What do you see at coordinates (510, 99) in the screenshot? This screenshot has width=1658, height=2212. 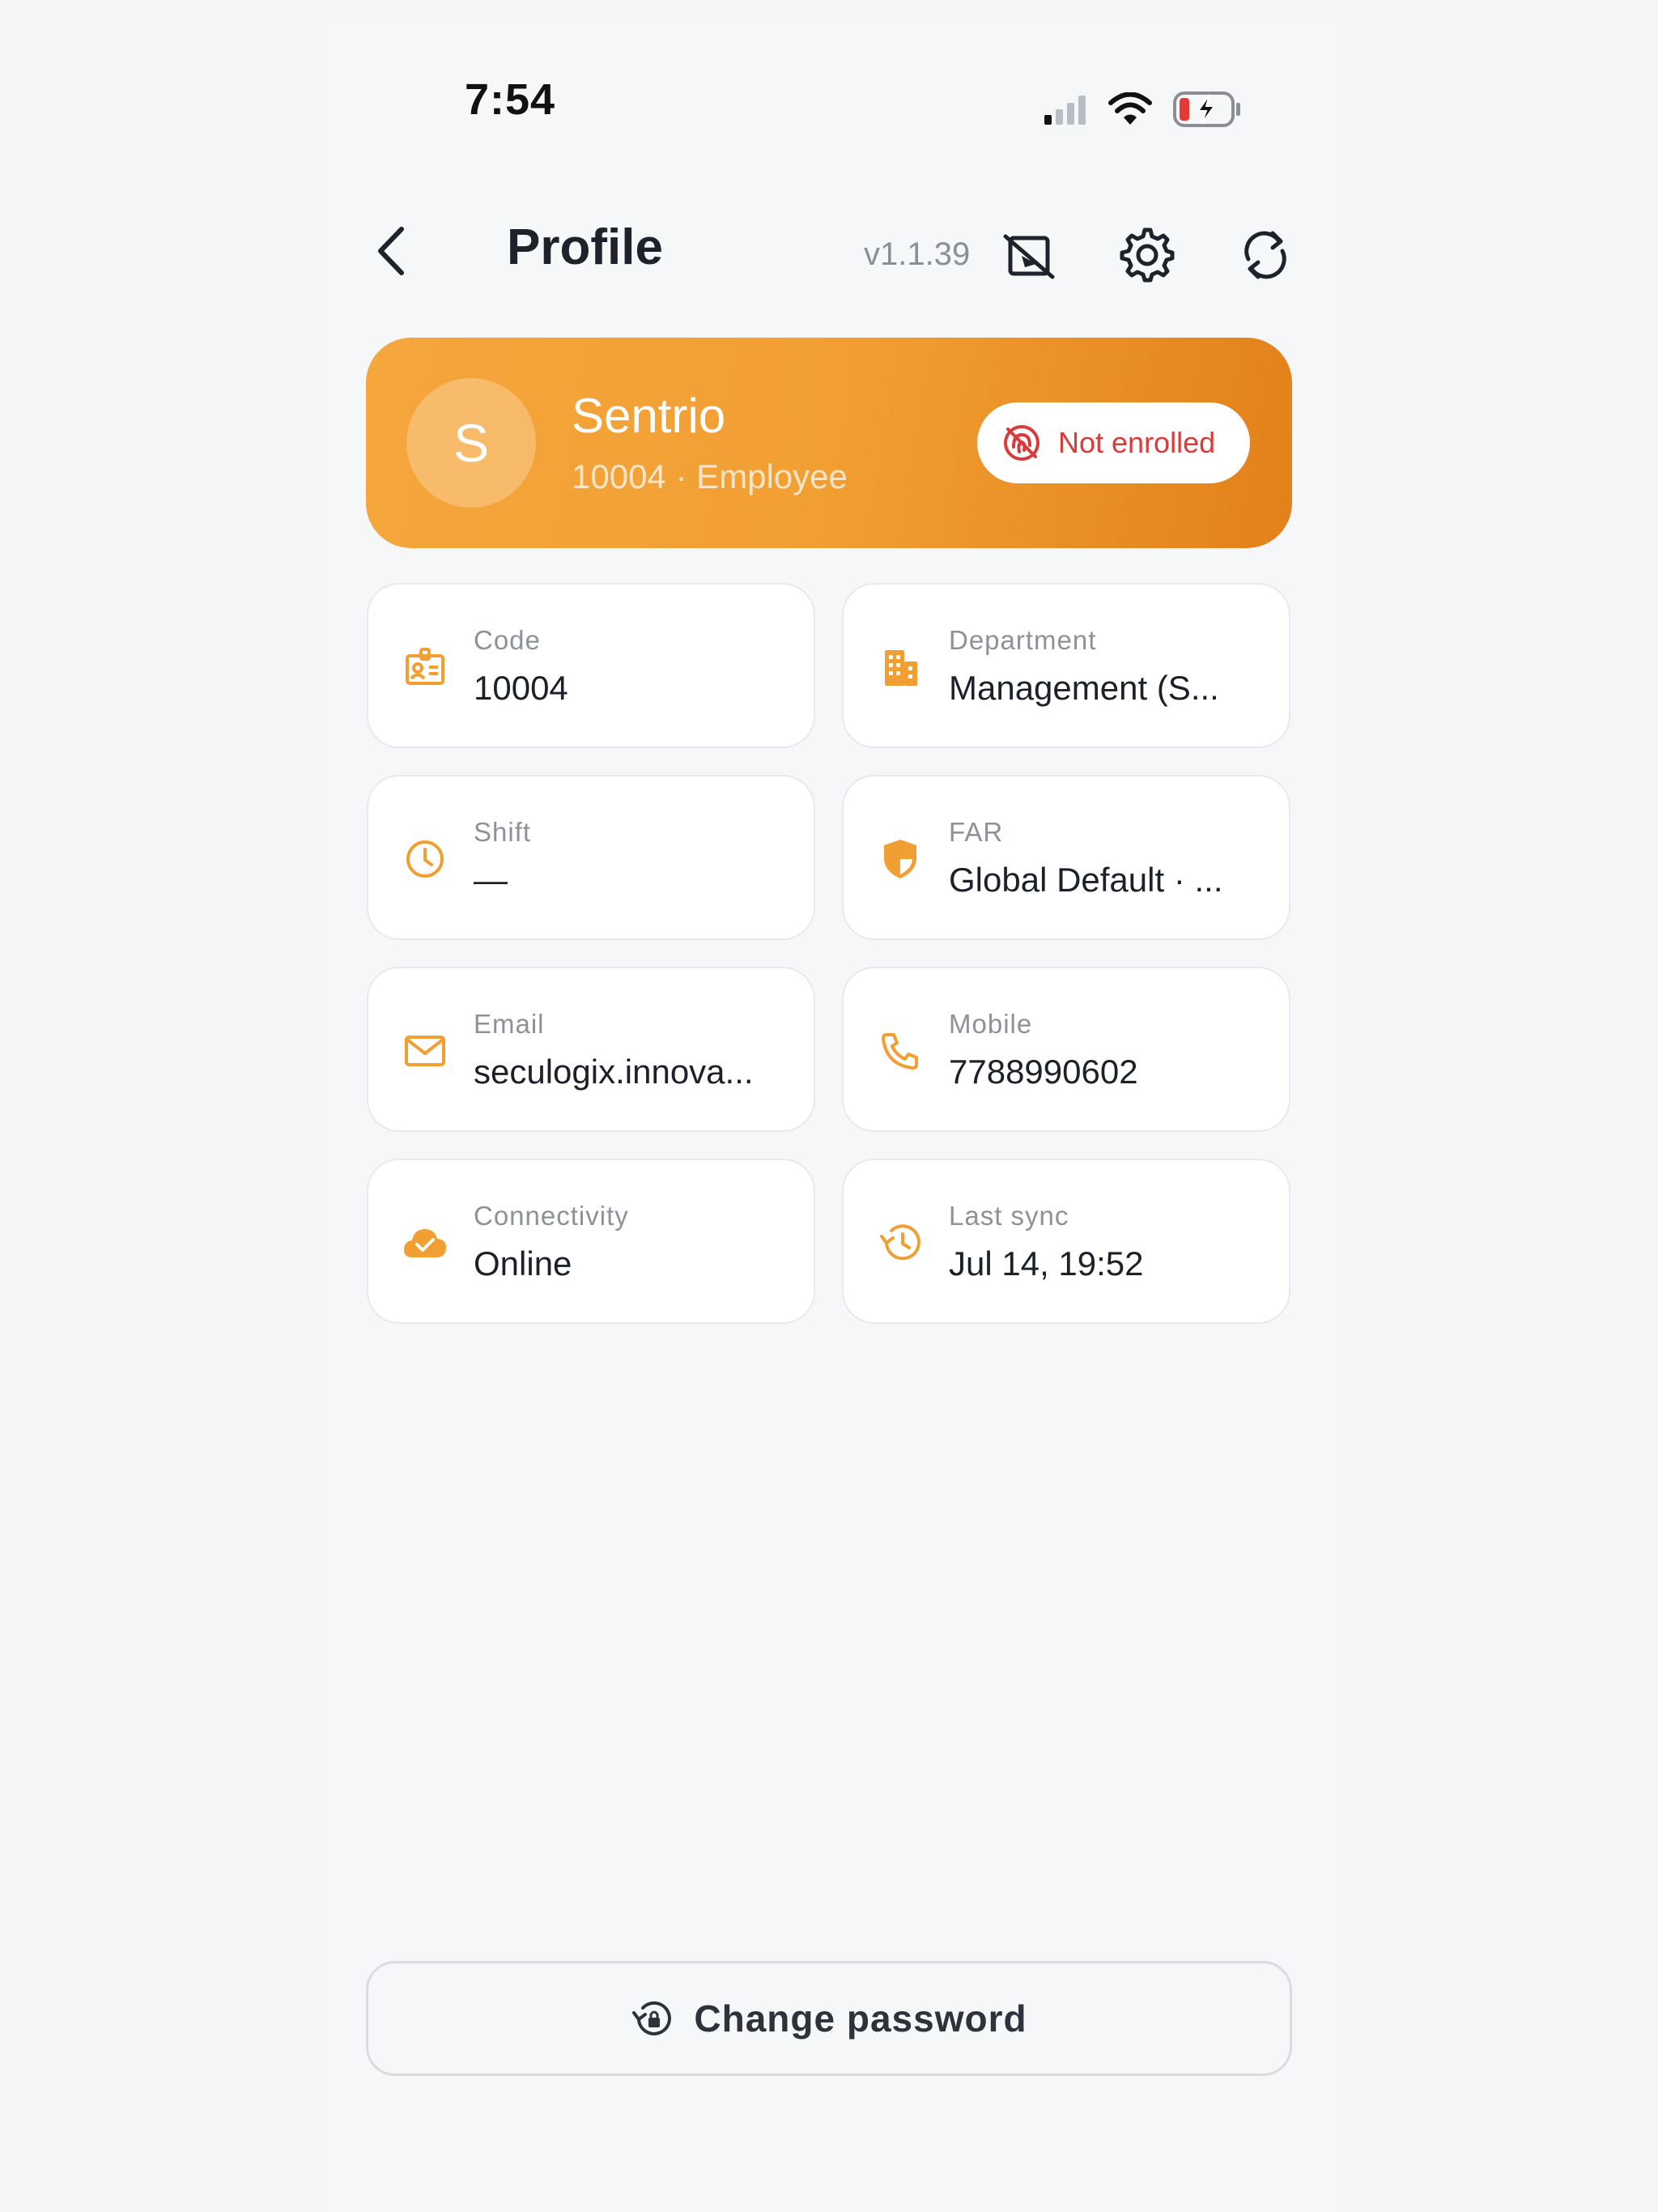 I see `status-time: 7:54` at bounding box center [510, 99].